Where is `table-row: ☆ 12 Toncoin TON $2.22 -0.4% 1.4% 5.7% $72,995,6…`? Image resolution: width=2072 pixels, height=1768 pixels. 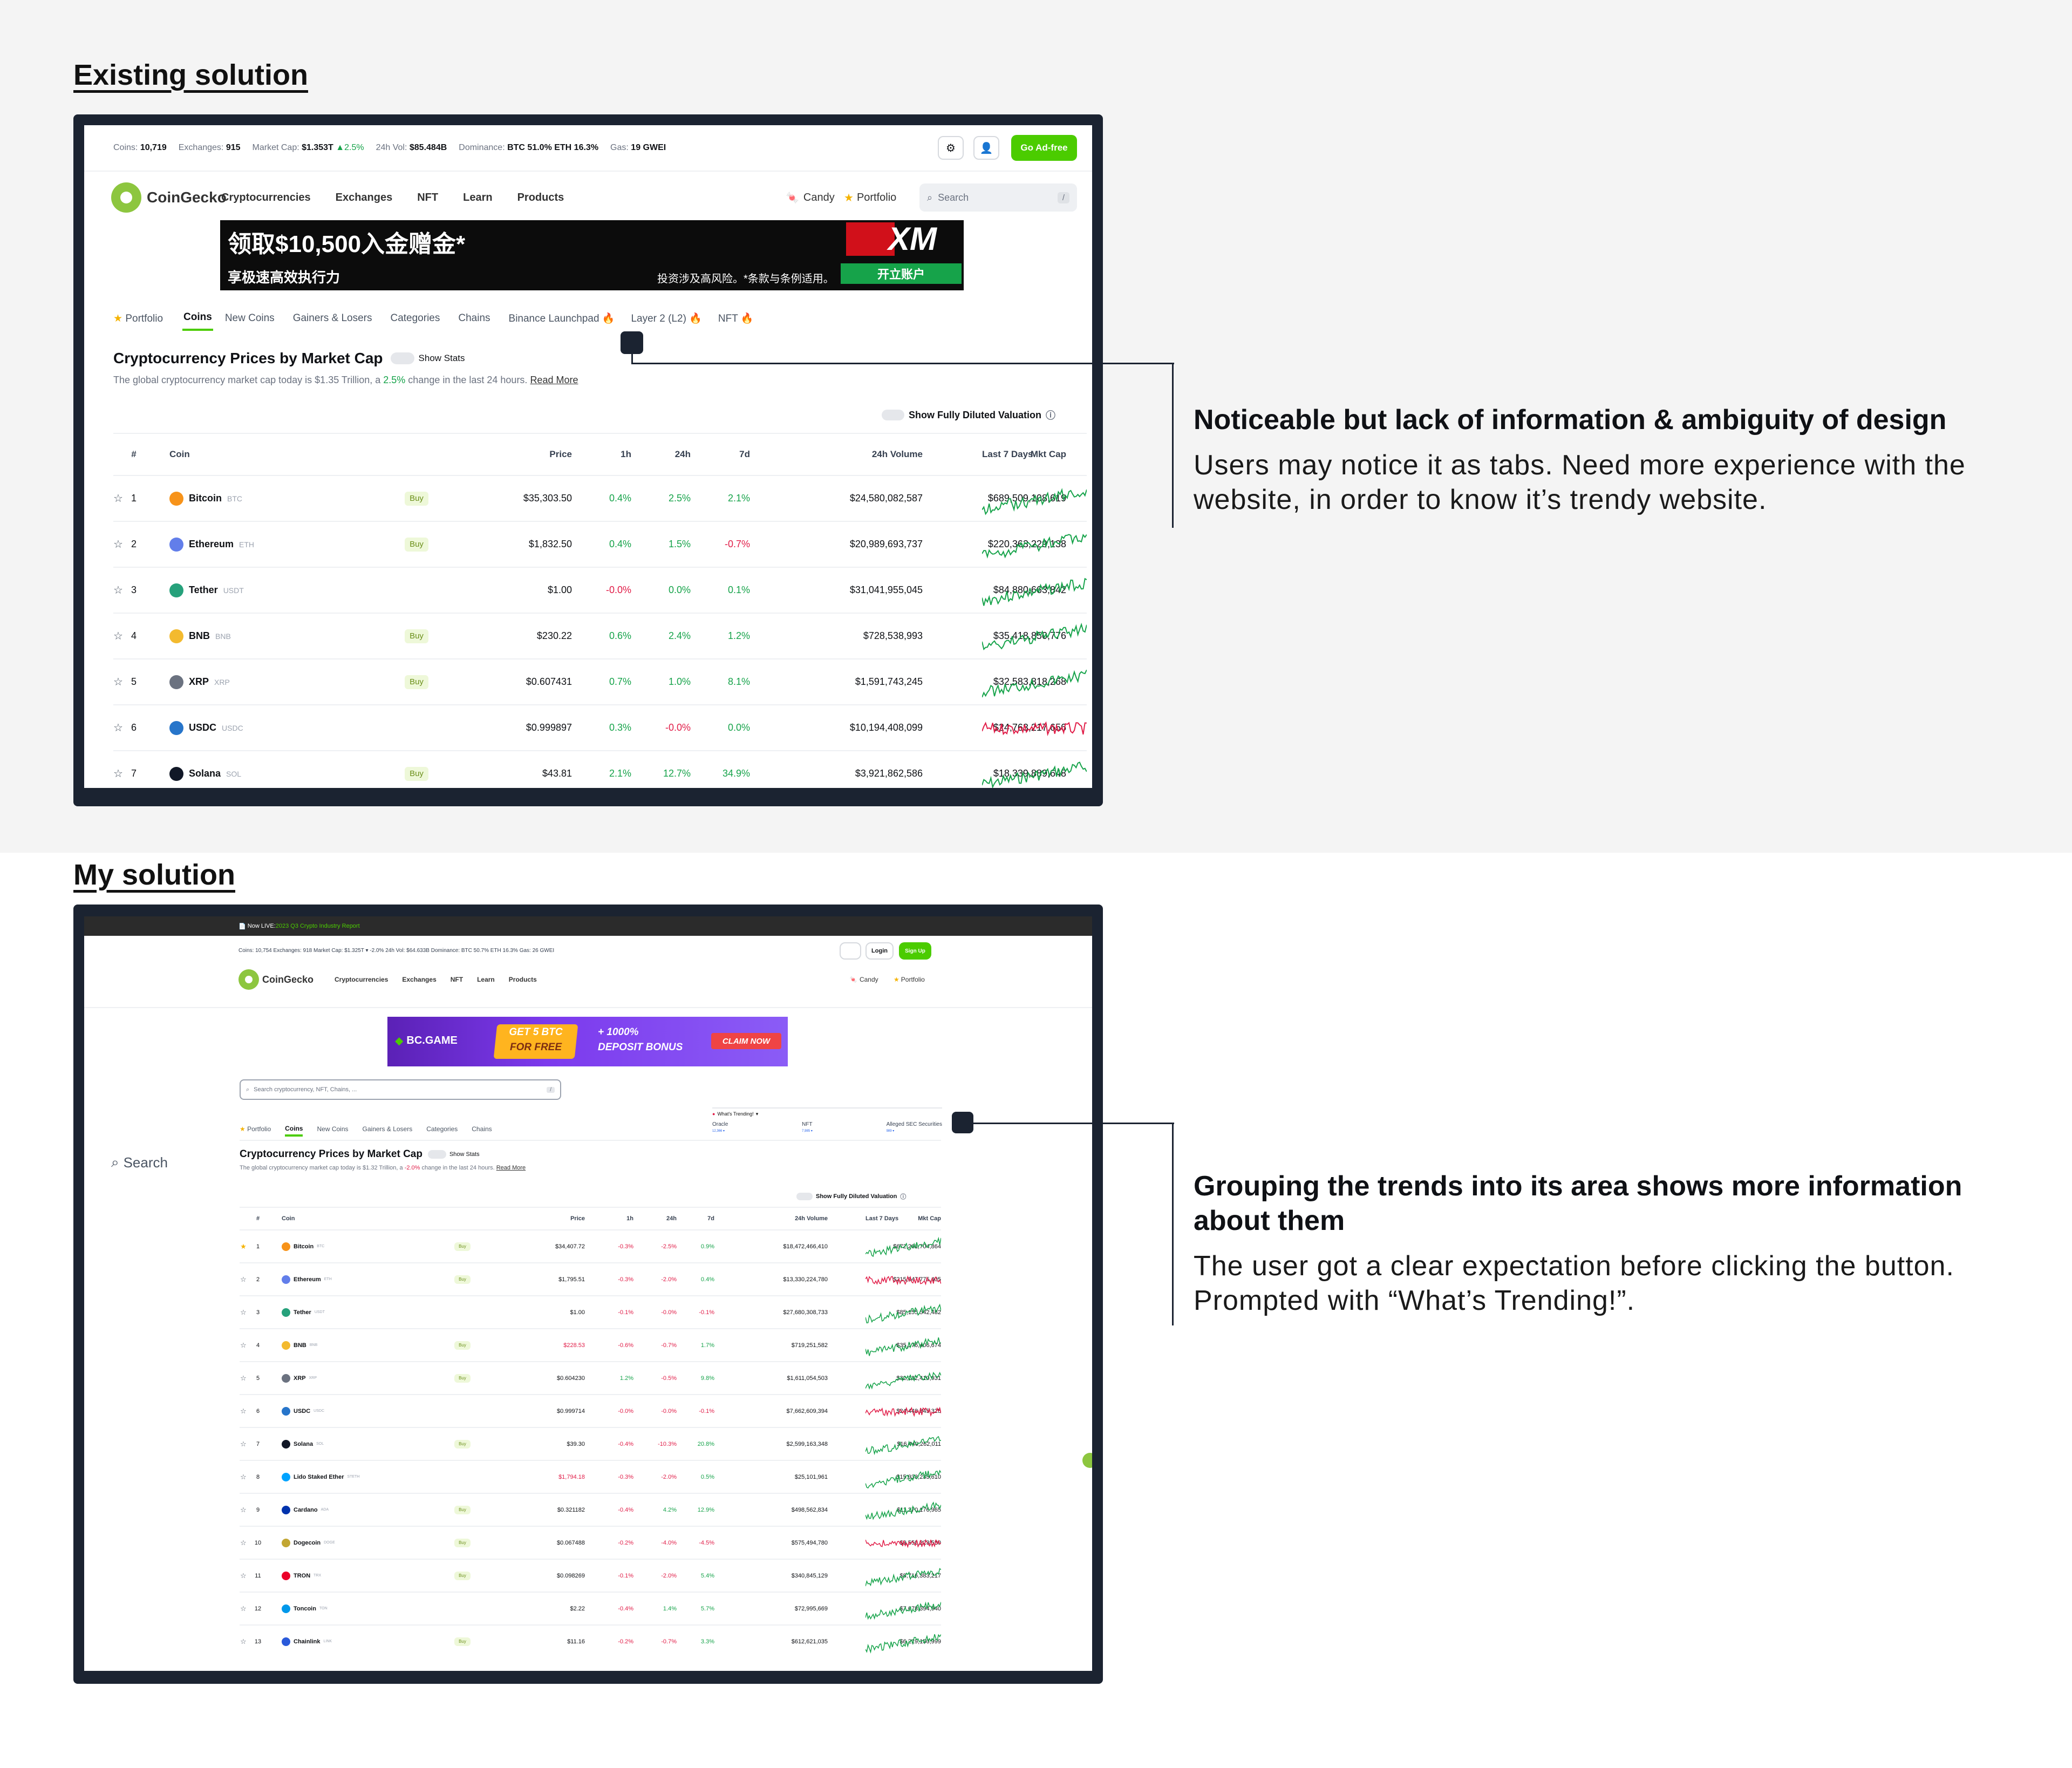 table-row: ☆ 12 Toncoin TON $2.22 -0.4% 1.4% 5.7% $72,995,6… is located at coordinates (590, 1608).